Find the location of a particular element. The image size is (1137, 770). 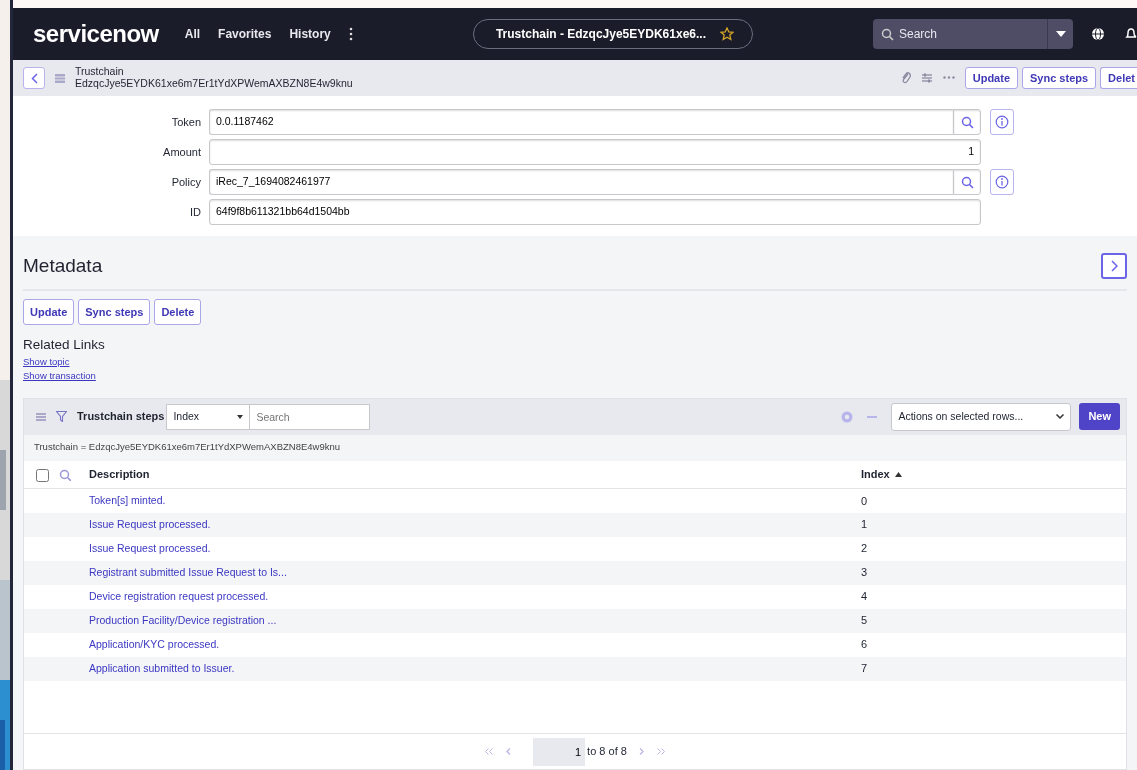

sort-ascending-icon is located at coordinates (898, 474).